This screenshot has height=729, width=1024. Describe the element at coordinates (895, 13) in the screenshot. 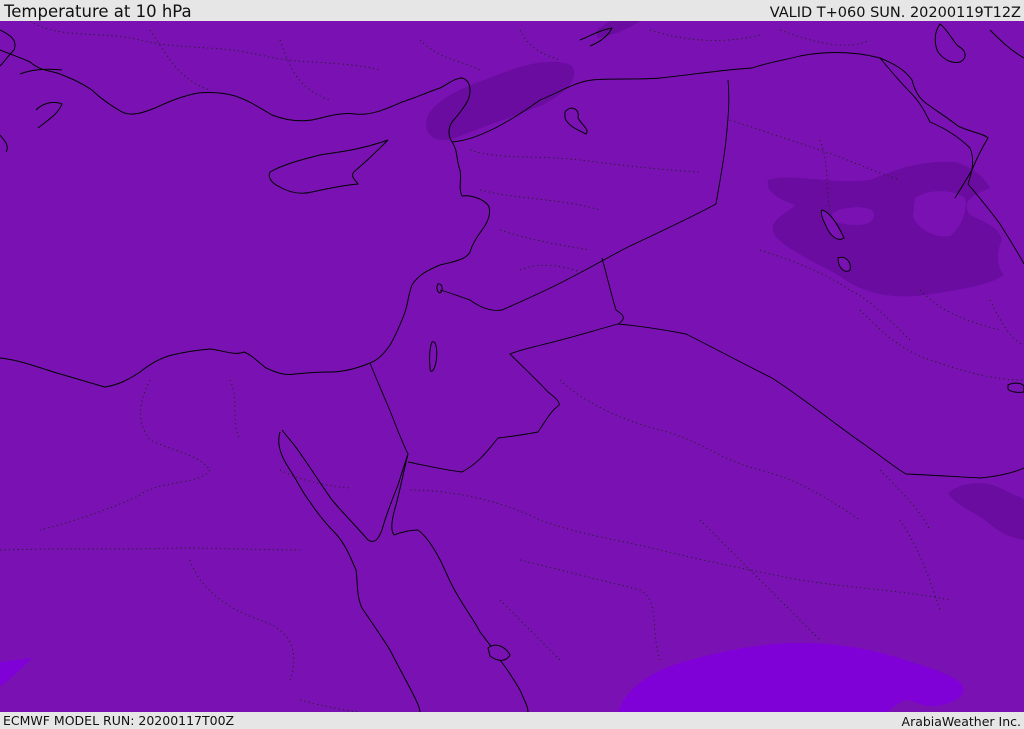

I see `valid-time: VALID T+060 SUN. 20200119T12Z` at that location.